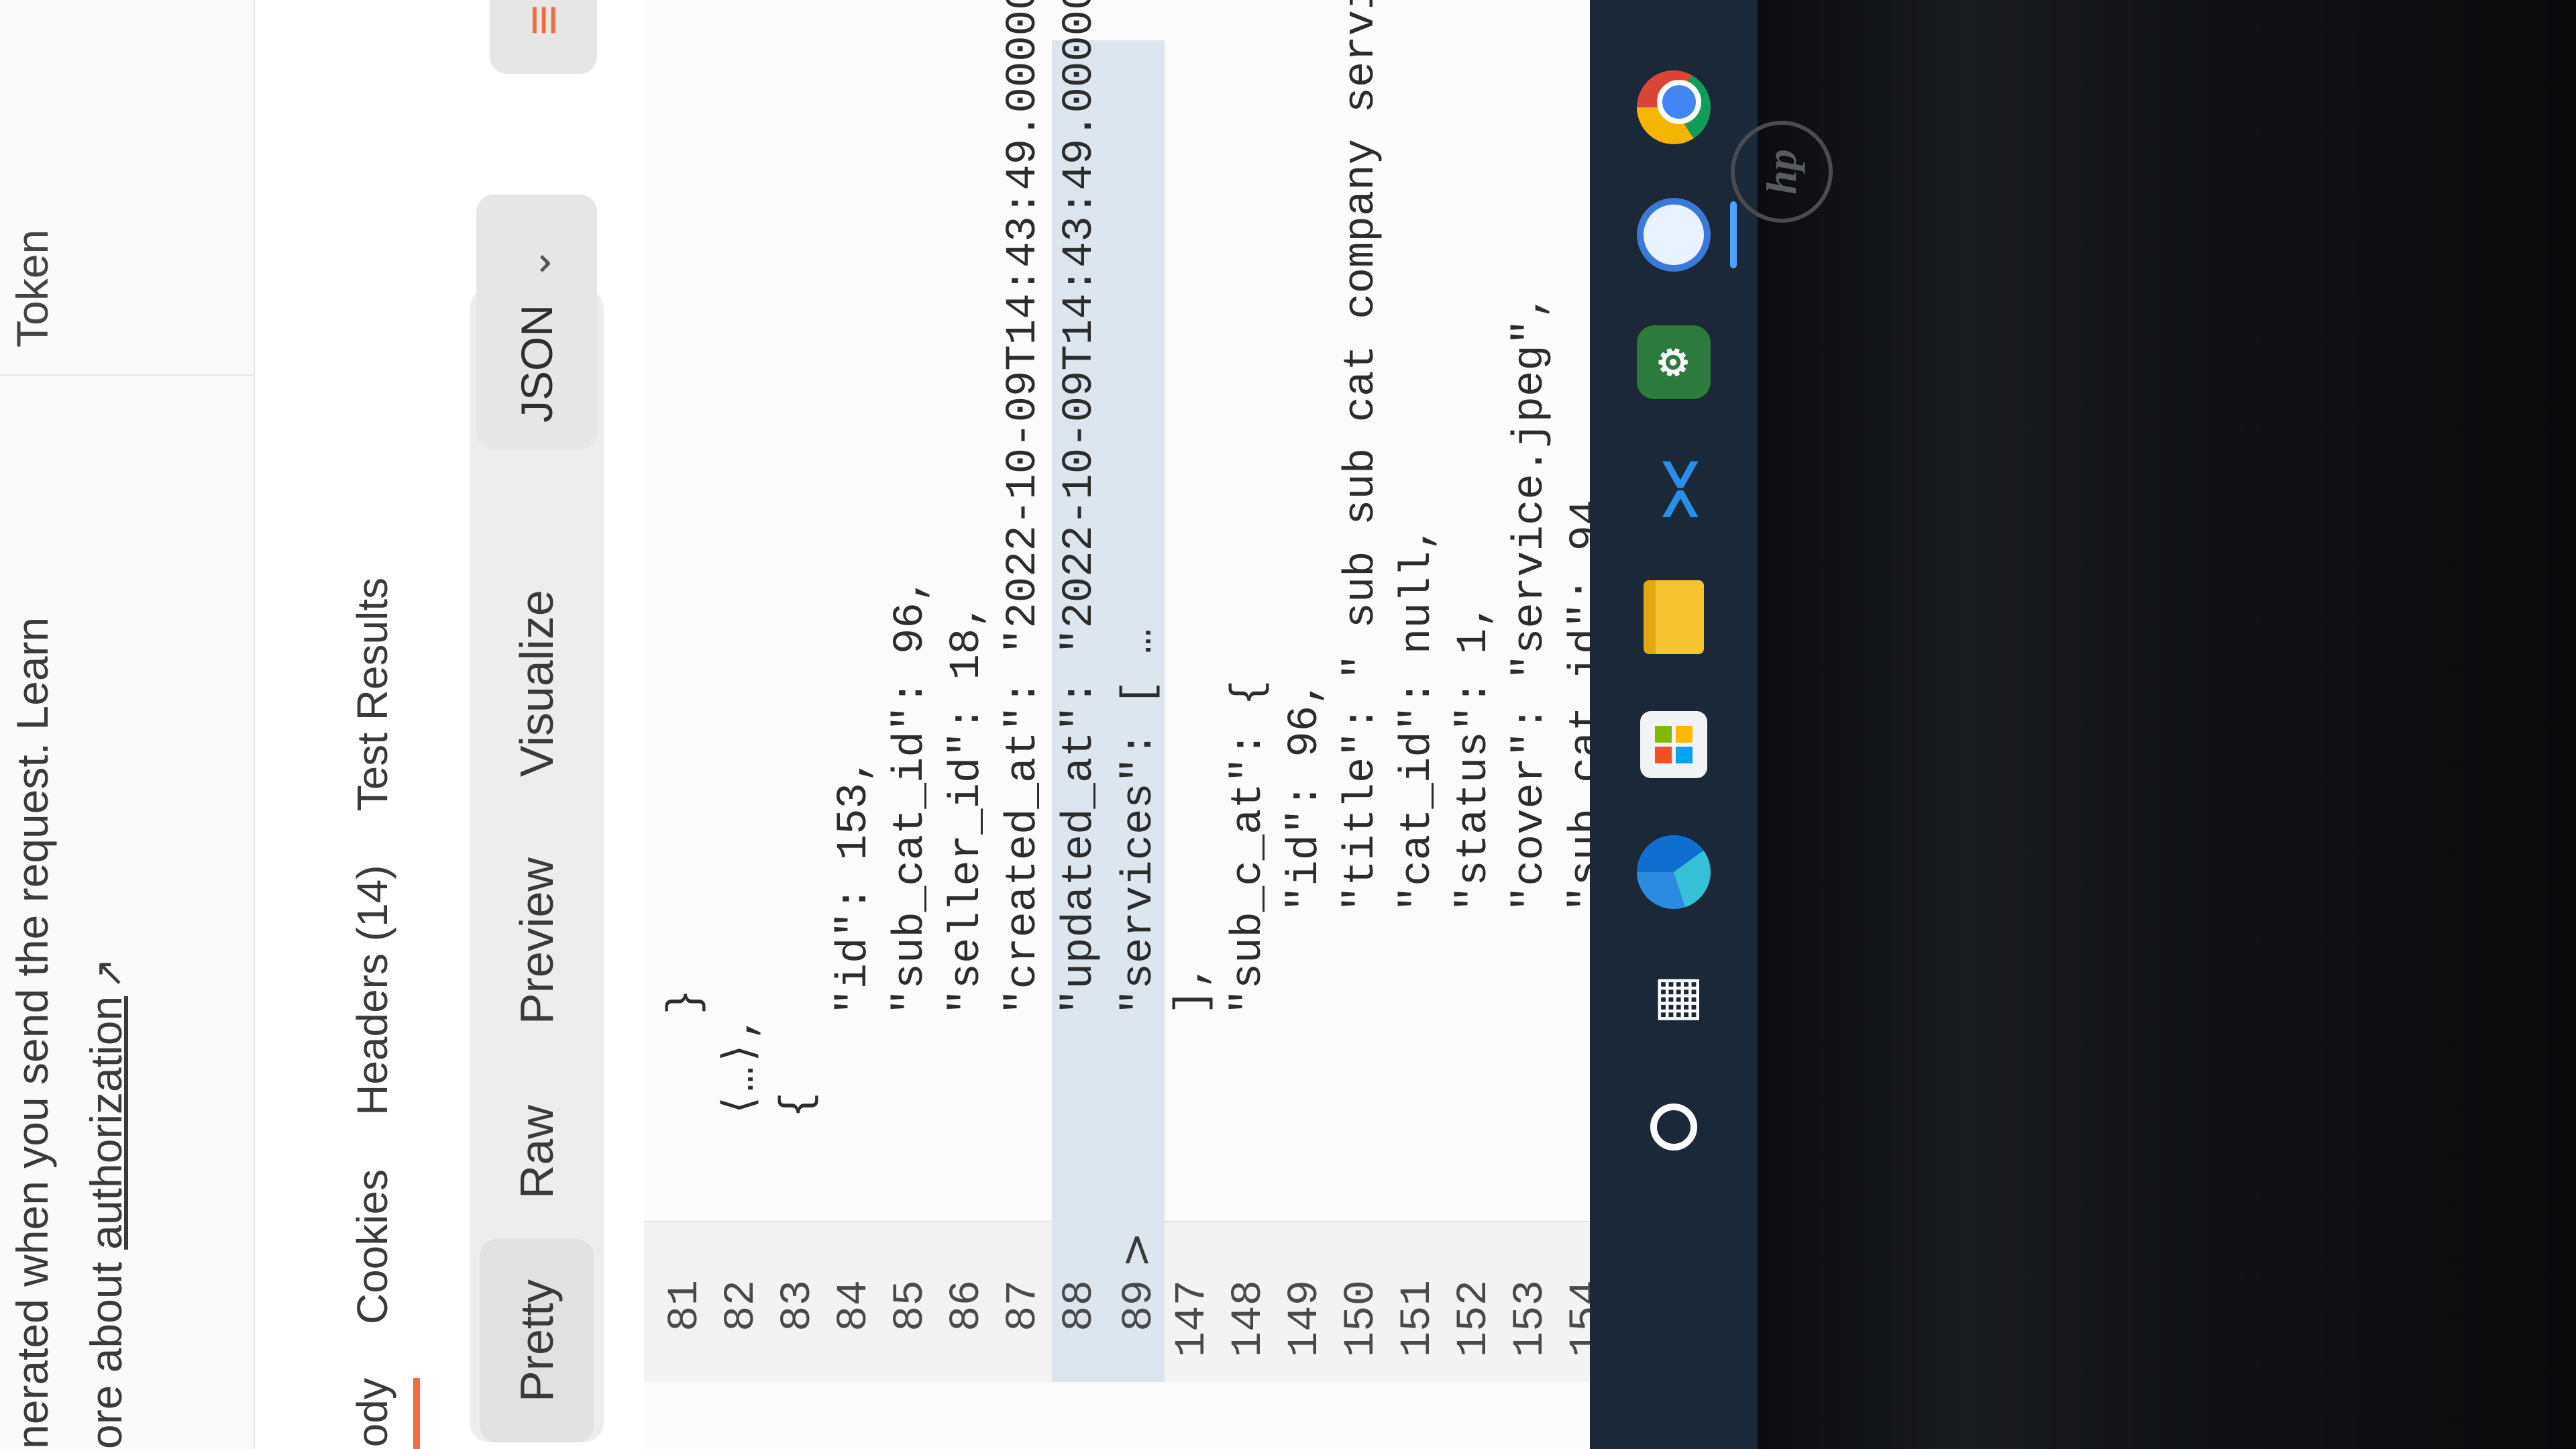  Describe the element at coordinates (1673, 107) in the screenshot. I see `chrome-icon` at that location.